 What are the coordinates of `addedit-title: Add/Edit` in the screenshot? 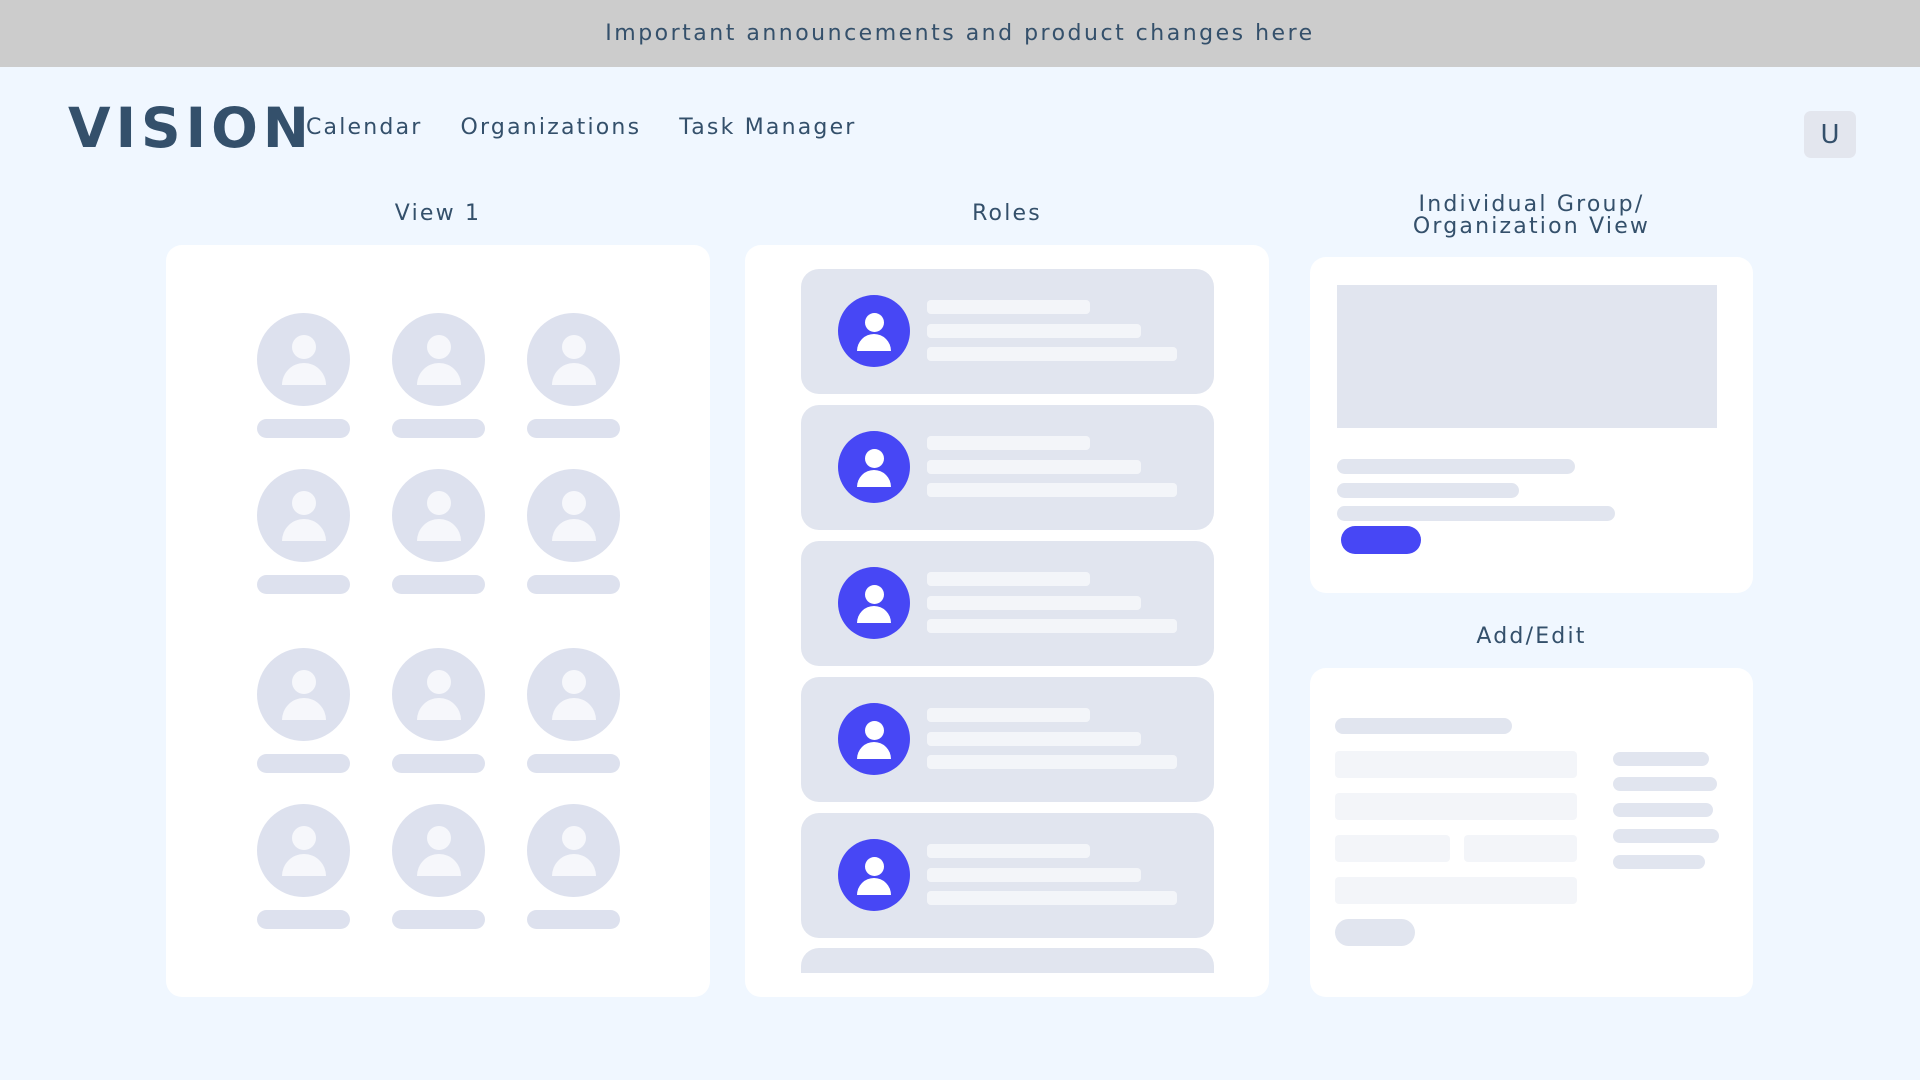 It's located at (1531, 636).